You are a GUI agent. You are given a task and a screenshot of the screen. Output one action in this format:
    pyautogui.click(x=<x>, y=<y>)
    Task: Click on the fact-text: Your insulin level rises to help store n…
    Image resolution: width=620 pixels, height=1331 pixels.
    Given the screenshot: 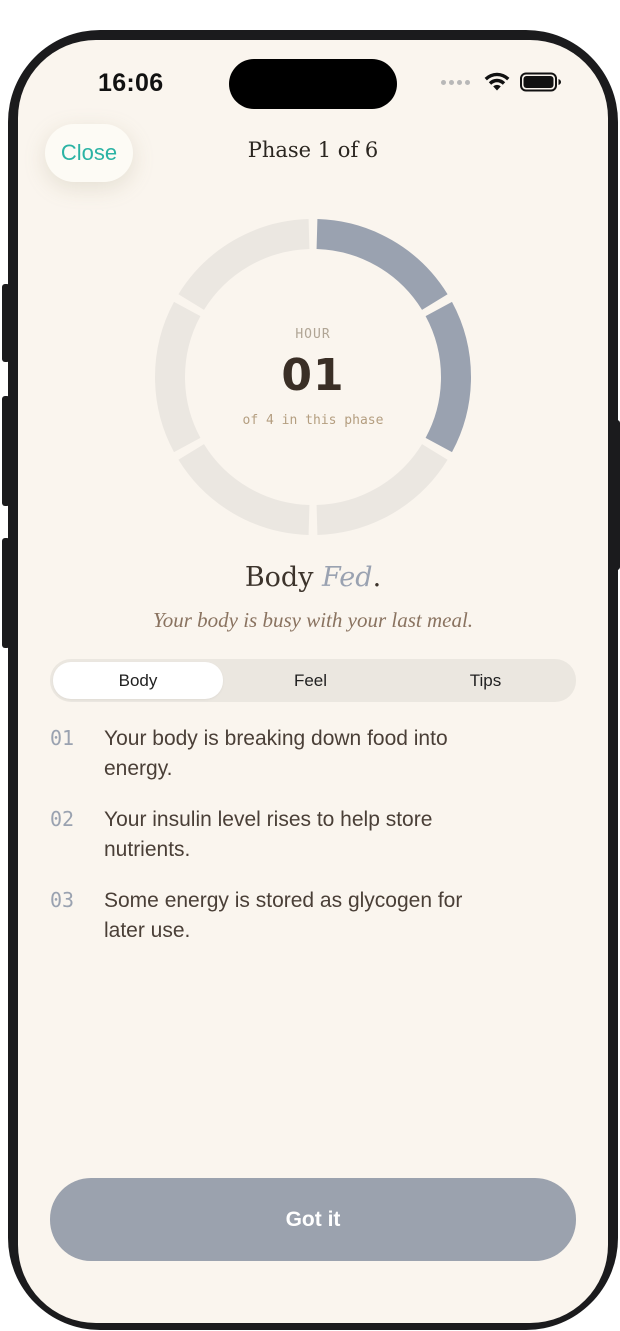 What is the action you would take?
    pyautogui.click(x=268, y=834)
    